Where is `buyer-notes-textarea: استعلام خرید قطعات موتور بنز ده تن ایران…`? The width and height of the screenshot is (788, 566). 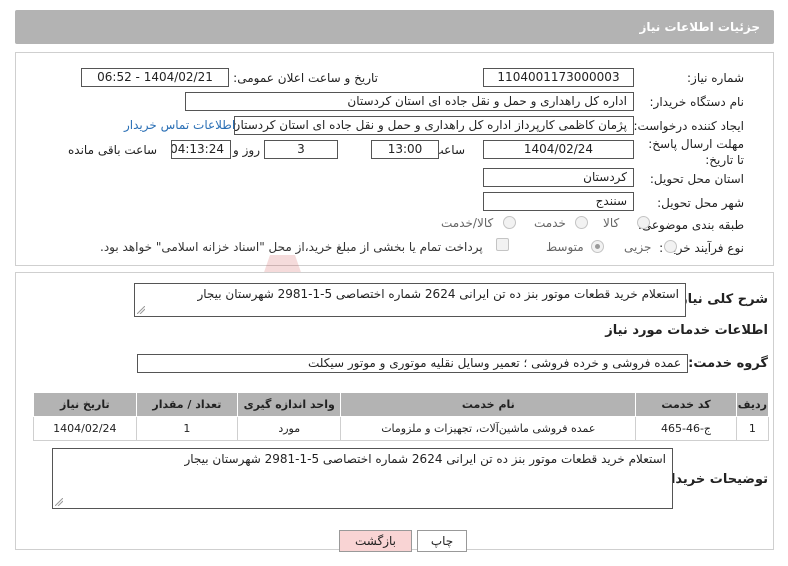 buyer-notes-textarea: استعلام خرید قطعات موتور بنز ده تن ایران… is located at coordinates (362, 478).